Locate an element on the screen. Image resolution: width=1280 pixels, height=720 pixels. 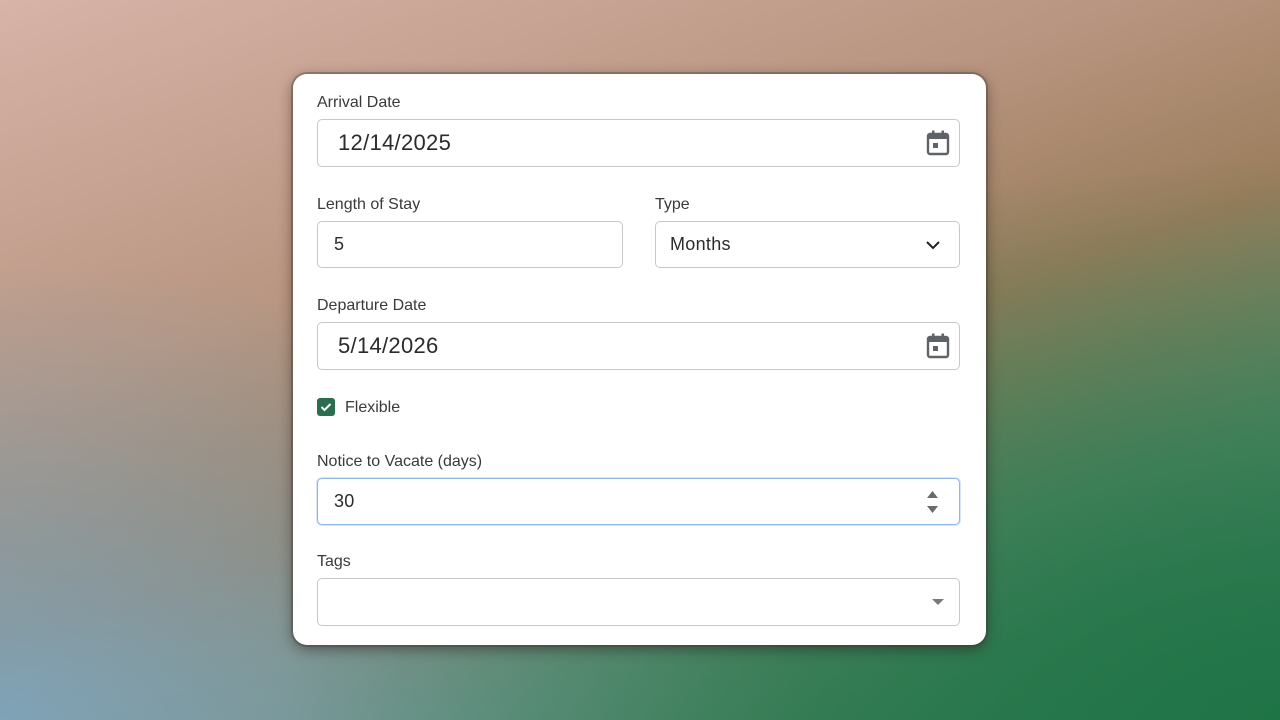
type-label: Type is located at coordinates (672, 204).